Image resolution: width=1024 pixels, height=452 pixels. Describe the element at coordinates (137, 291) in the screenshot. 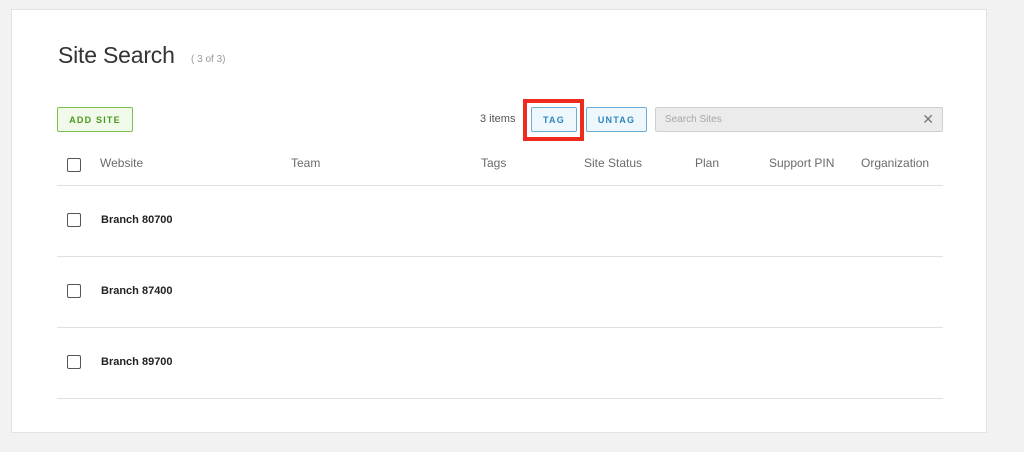

I see `site-name: Branch 87400` at that location.